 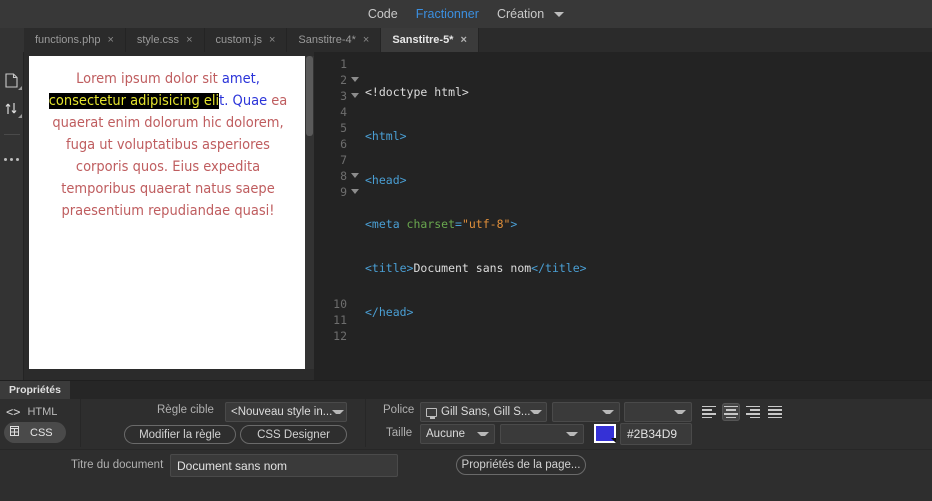 What do you see at coordinates (656, 434) in the screenshot?
I see `color-hex-field: #2B34D9` at bounding box center [656, 434].